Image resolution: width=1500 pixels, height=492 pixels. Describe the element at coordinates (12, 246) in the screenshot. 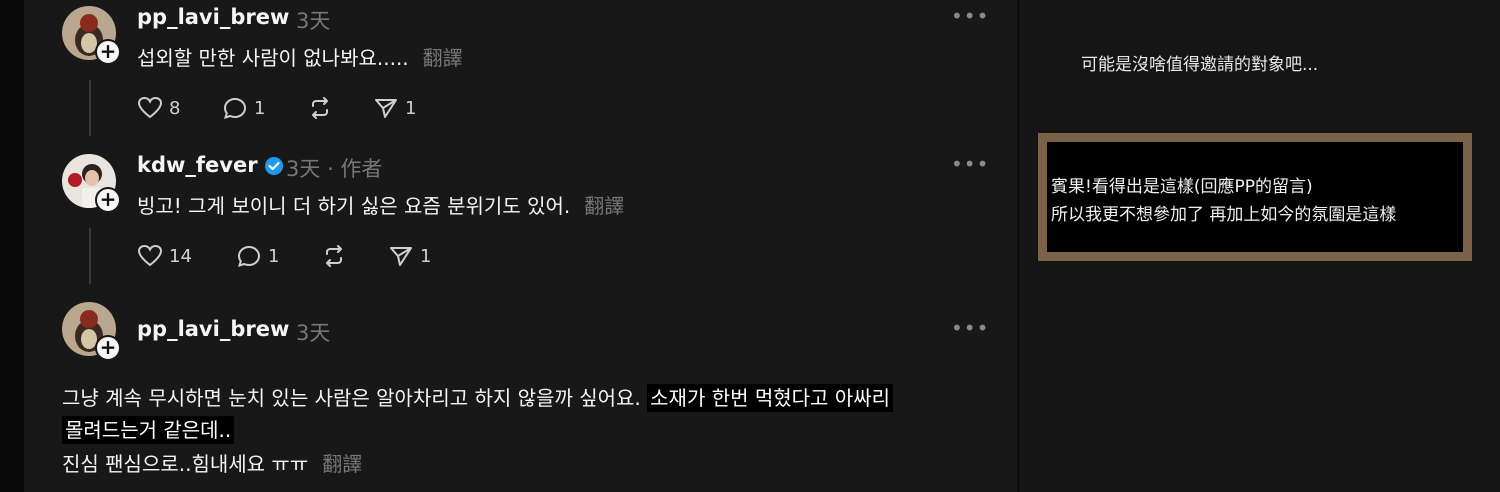

I see `left-margin` at that location.